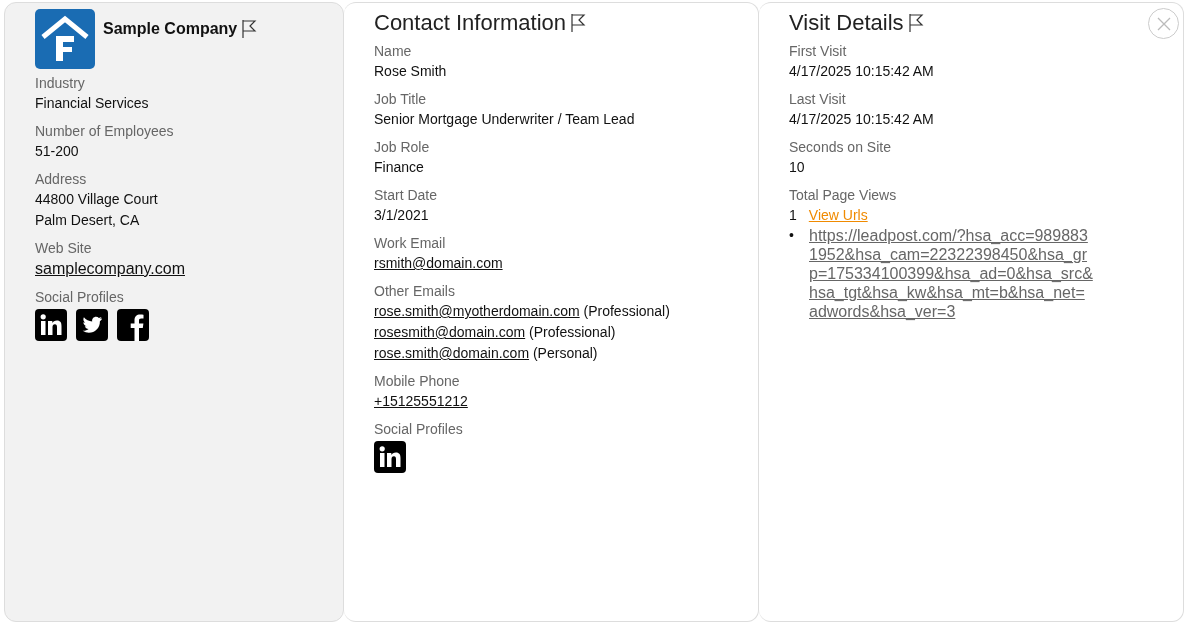 This screenshot has width=1188, height=627. What do you see at coordinates (818, 99) in the screenshot?
I see `field-label: Last Visit` at bounding box center [818, 99].